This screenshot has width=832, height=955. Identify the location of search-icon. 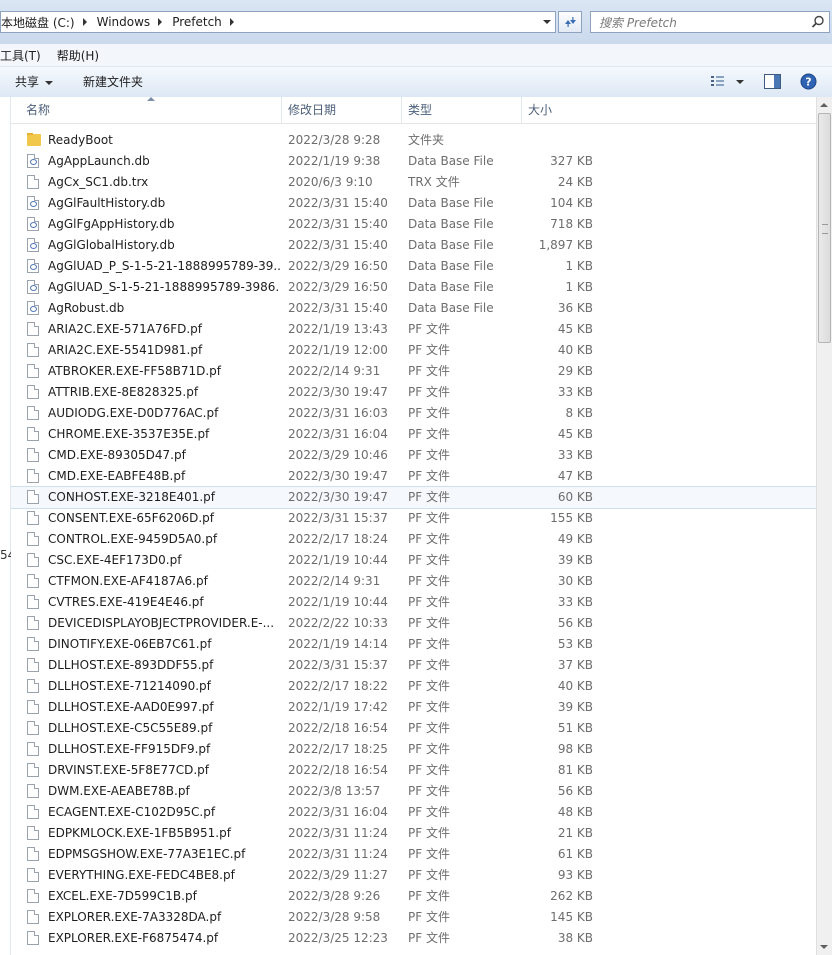
(818, 22).